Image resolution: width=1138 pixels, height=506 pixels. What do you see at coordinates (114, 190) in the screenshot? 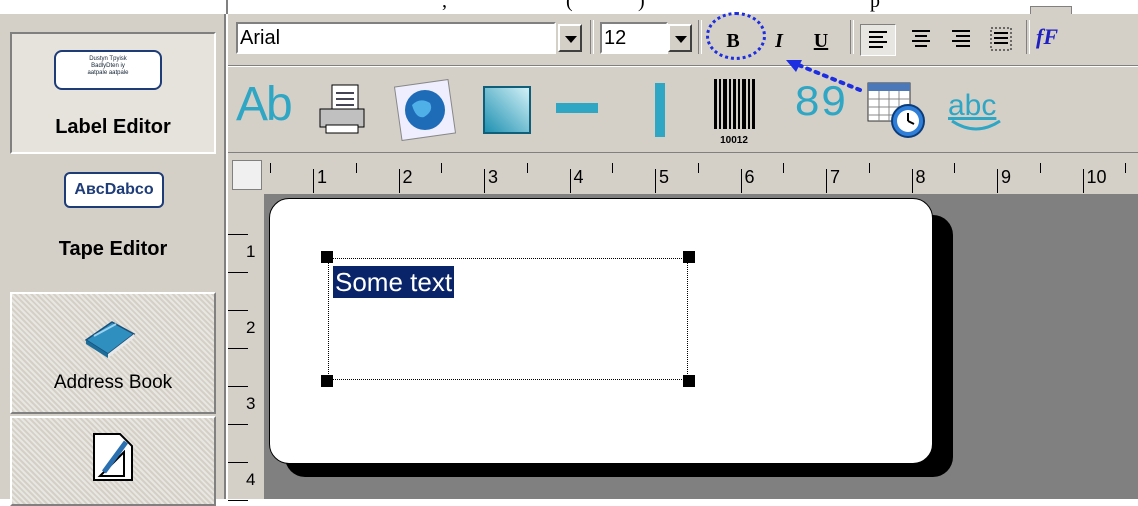
I see `tape-icon: AвcDabco` at bounding box center [114, 190].